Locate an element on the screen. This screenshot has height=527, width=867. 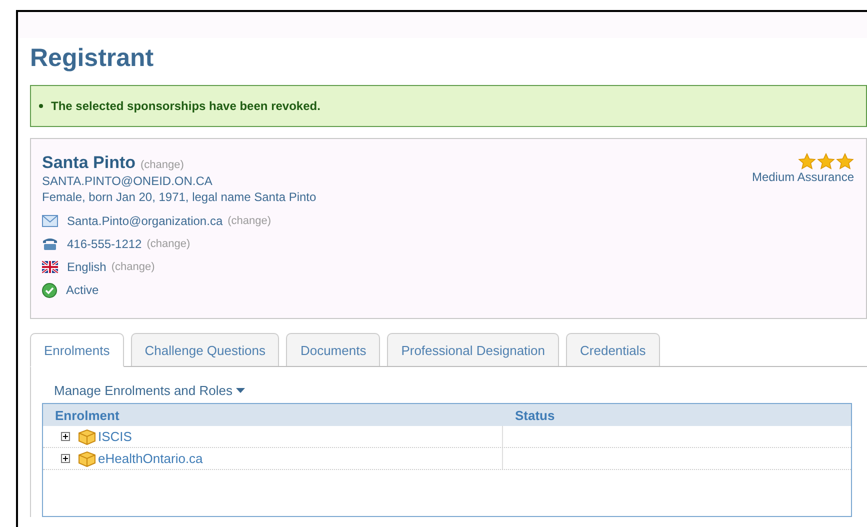
personal-details: Female, born Jan 20, 1971, legal name Santa Pinto is located at coordinates (179, 197).